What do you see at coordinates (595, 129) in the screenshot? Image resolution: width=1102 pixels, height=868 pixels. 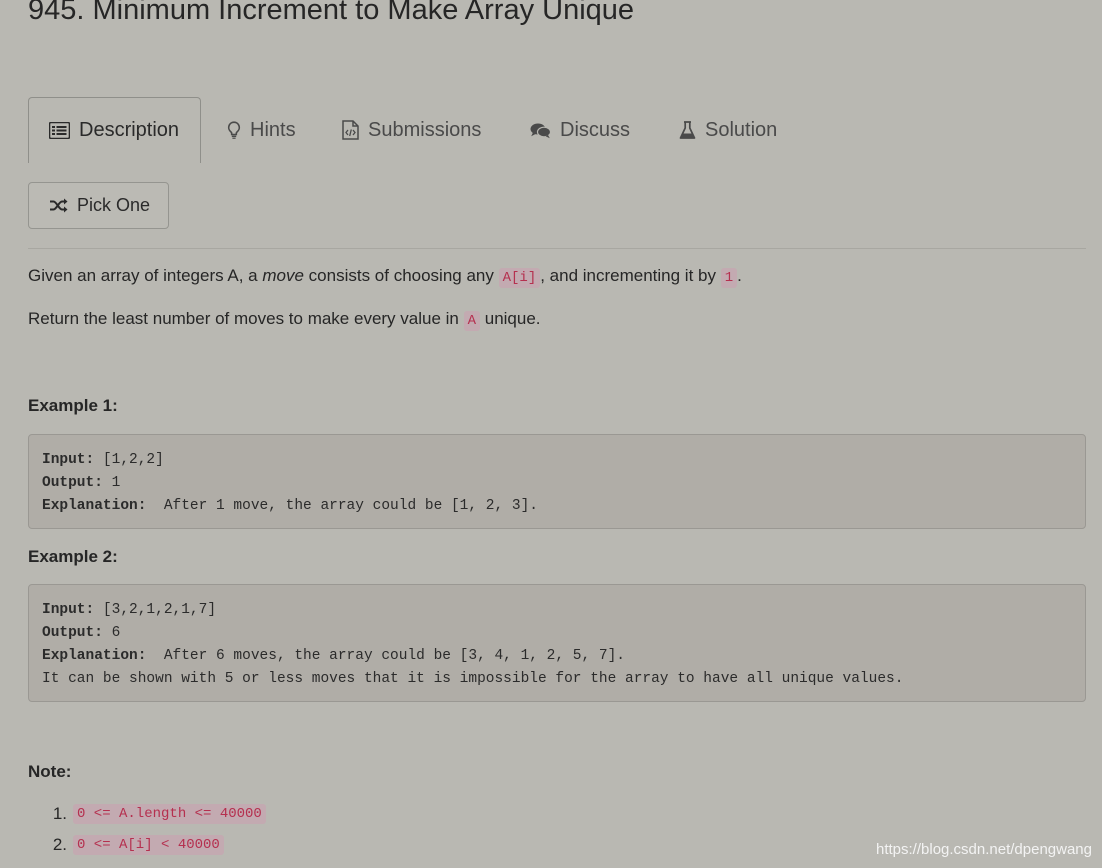 I see `tab-label: Discuss` at bounding box center [595, 129].